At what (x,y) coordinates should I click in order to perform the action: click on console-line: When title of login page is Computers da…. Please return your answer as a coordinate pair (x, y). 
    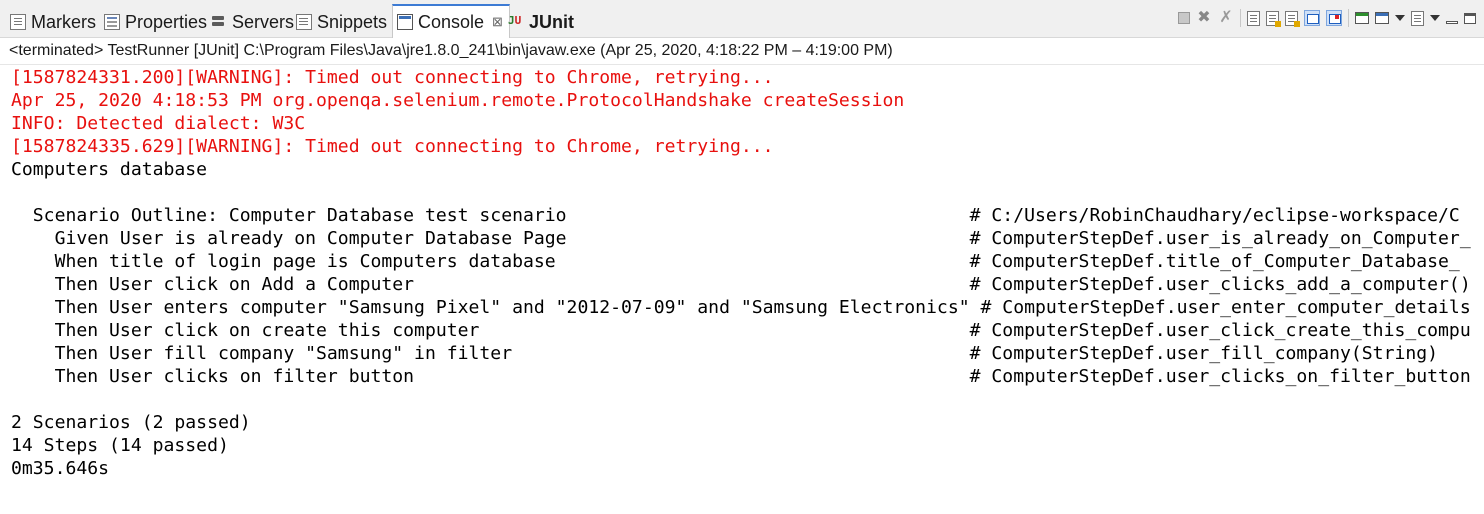
    Looking at the image, I should click on (735, 261).